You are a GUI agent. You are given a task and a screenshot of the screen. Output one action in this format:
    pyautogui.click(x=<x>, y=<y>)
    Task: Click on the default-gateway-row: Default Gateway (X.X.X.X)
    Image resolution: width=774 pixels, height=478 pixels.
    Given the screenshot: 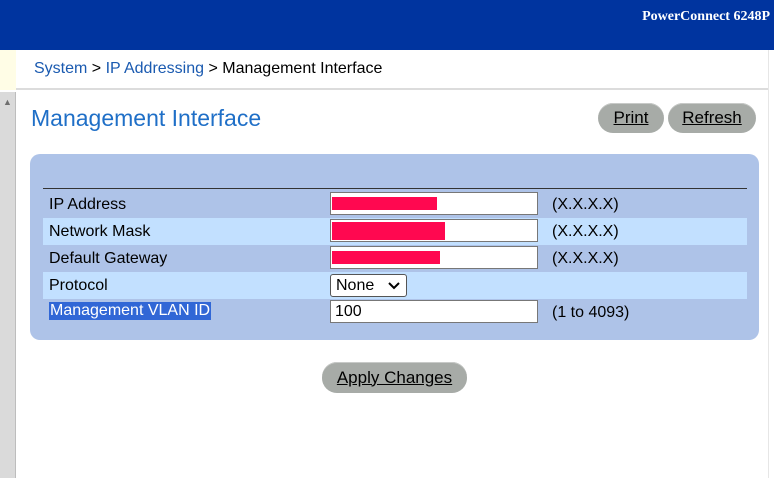 What is the action you would take?
    pyautogui.click(x=395, y=258)
    